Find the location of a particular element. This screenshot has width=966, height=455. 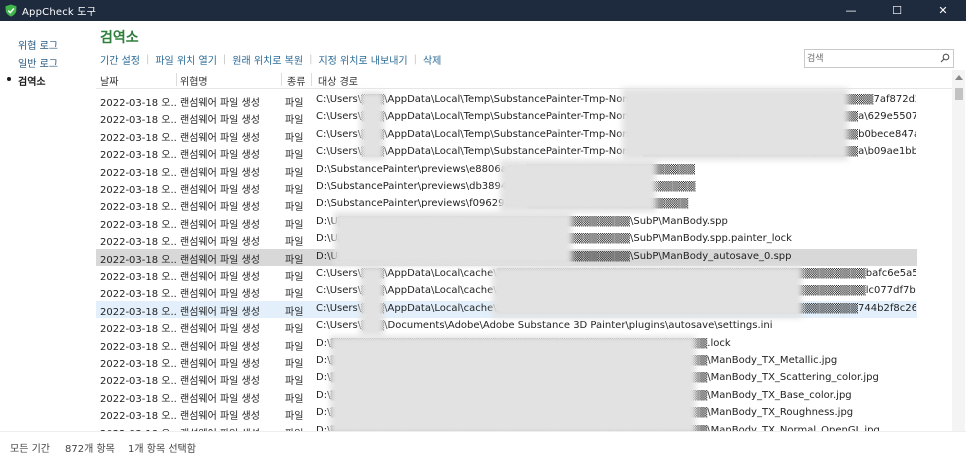

active-indicator is located at coordinates (9, 79).